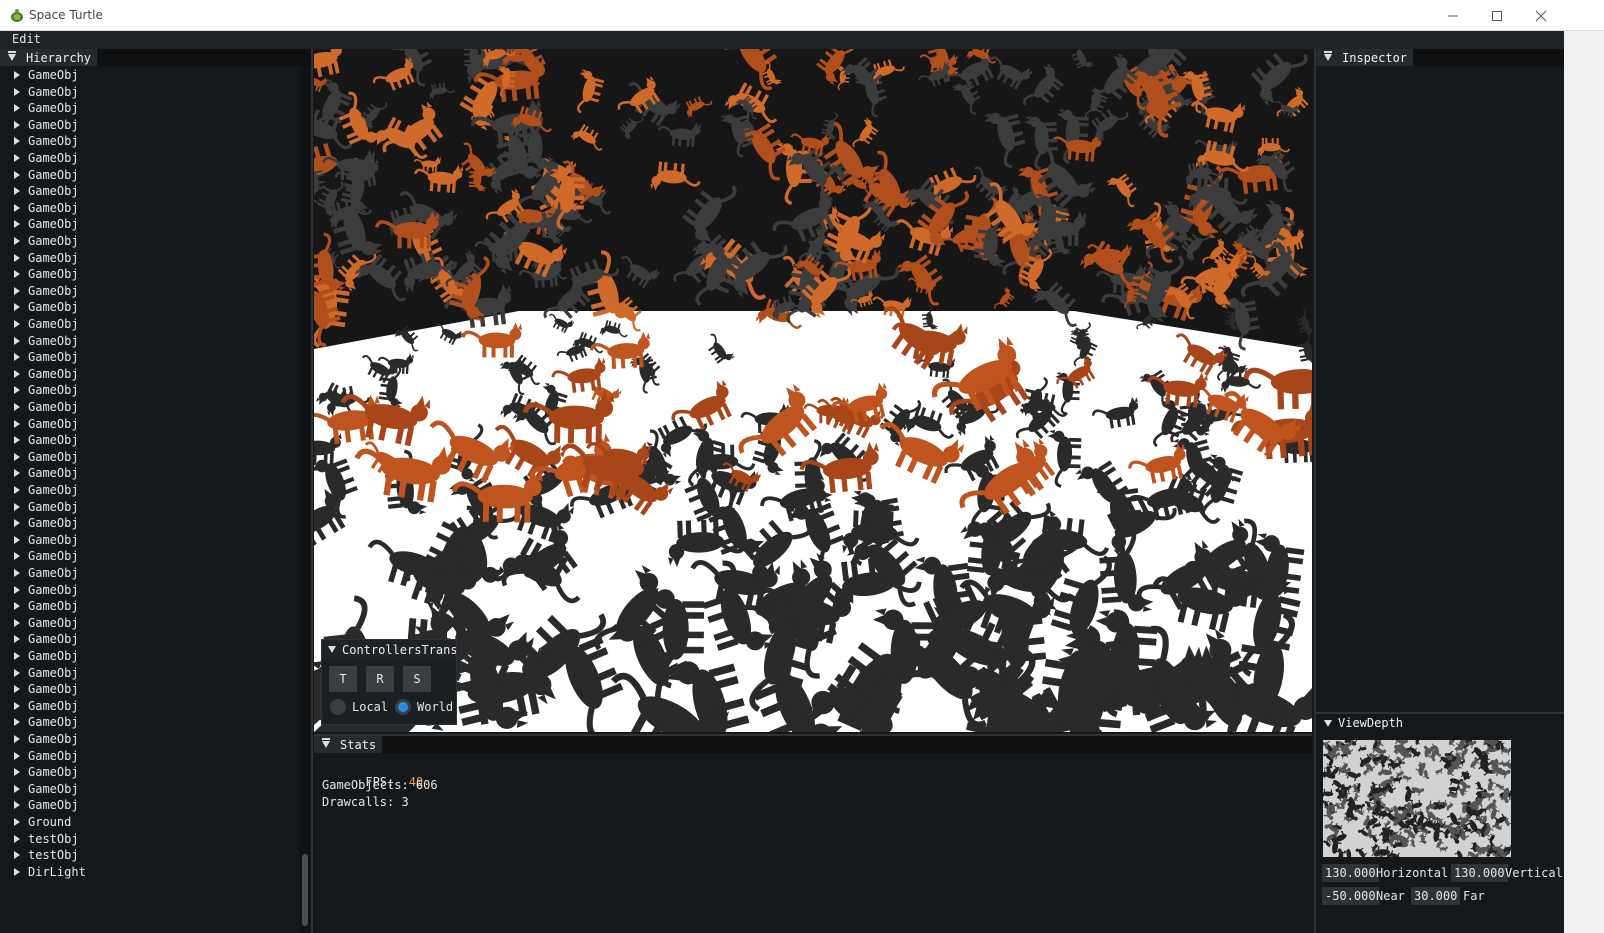 The width and height of the screenshot is (1604, 933). I want to click on stats-tab: Stats, so click(348, 744).